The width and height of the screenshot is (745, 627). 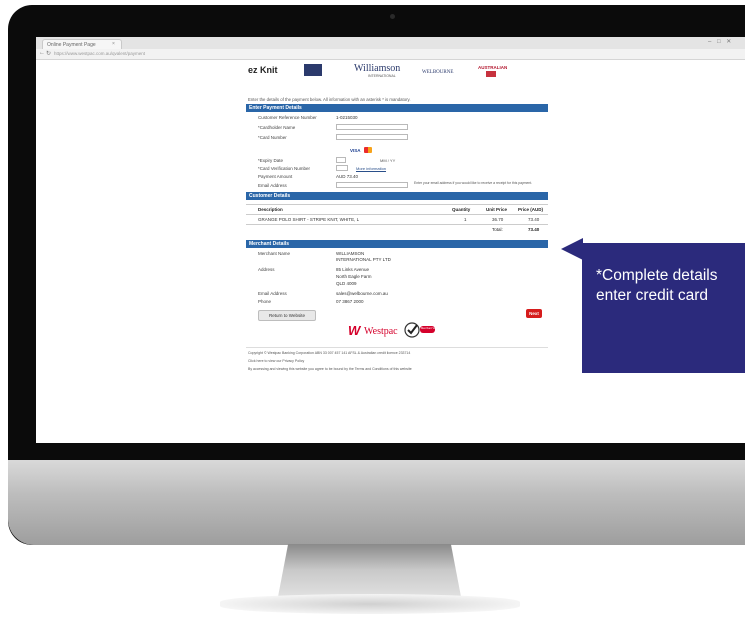 I want to click on callout-box, so click(x=663, y=308).